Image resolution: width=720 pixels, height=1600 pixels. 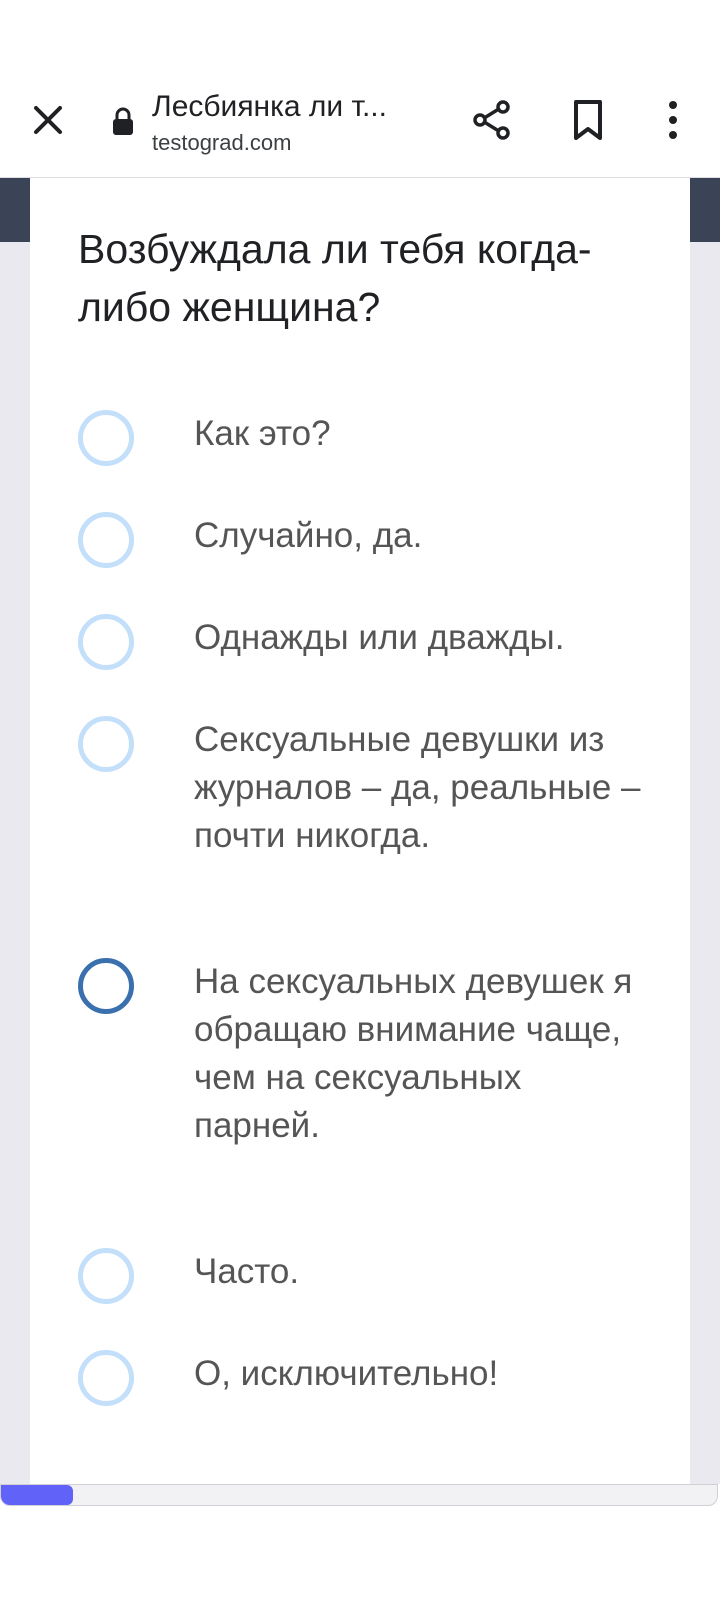 What do you see at coordinates (360, 39) in the screenshot?
I see `status-bar` at bounding box center [360, 39].